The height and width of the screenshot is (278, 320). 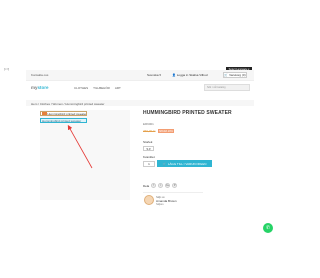 I want to click on discount-badge: SPARA 20%, so click(x=166, y=131).